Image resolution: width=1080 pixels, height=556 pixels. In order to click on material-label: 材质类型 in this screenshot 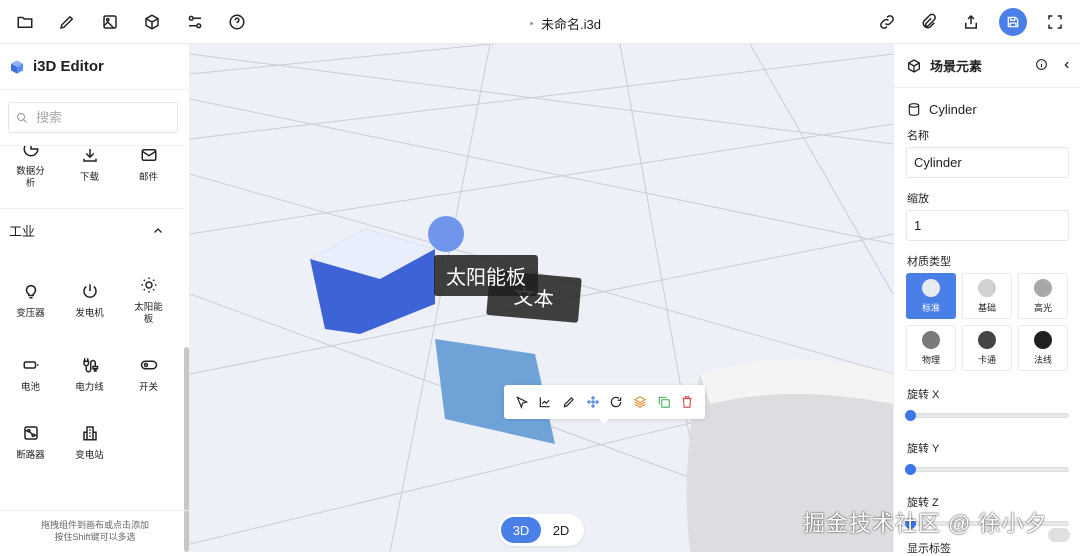, I will do `click(929, 262)`.